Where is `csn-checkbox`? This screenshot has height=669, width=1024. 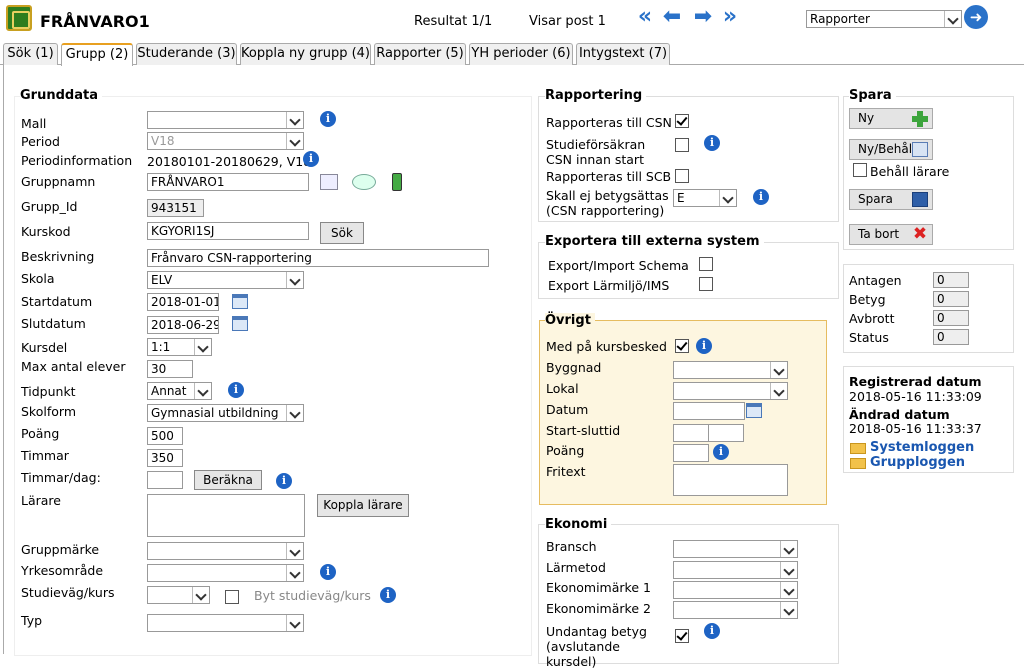
csn-checkbox is located at coordinates (682, 121).